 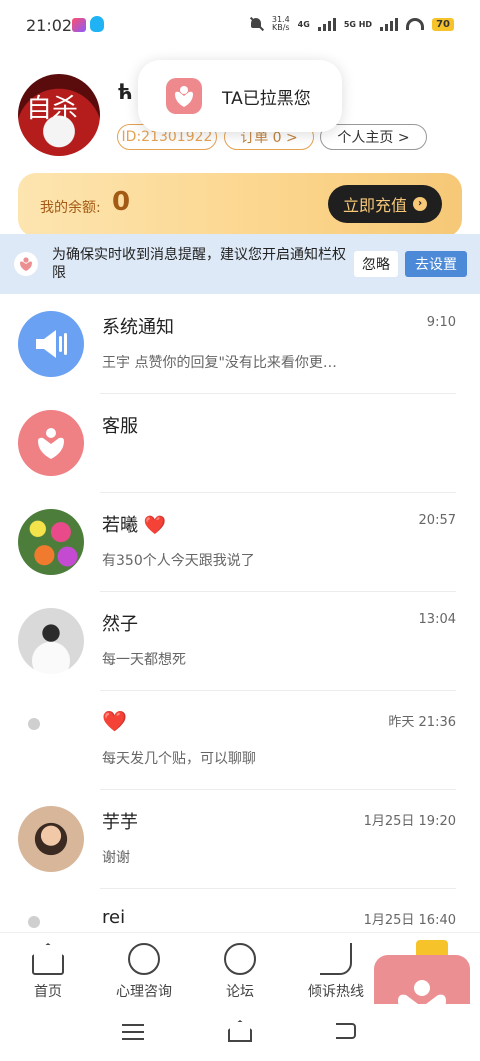 I want to click on list-item: 然子 13:04 每一天都想死, so click(x=240, y=641).